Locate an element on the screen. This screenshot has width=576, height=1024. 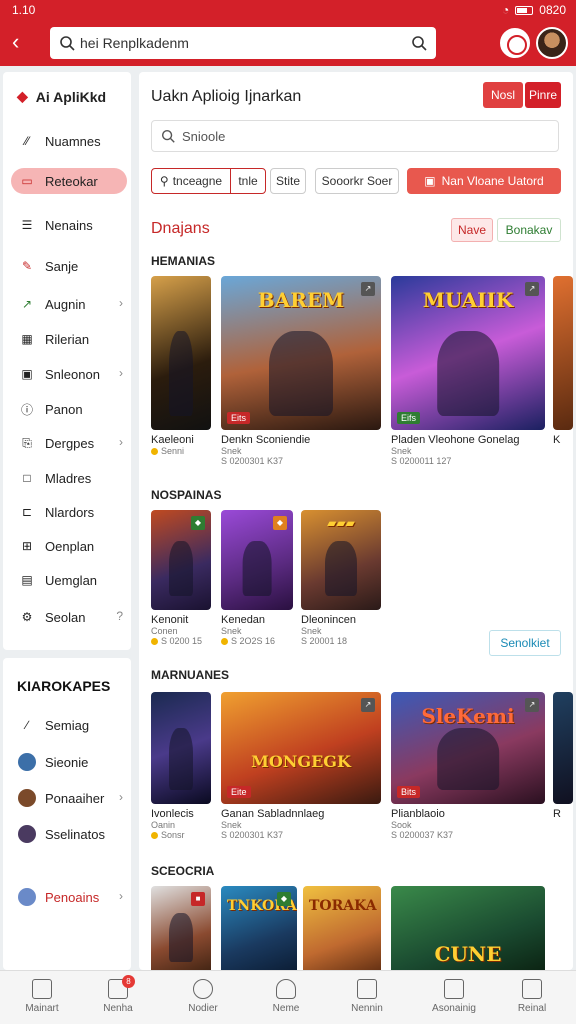
rating-dot-icon is located at coordinates (154, 641).